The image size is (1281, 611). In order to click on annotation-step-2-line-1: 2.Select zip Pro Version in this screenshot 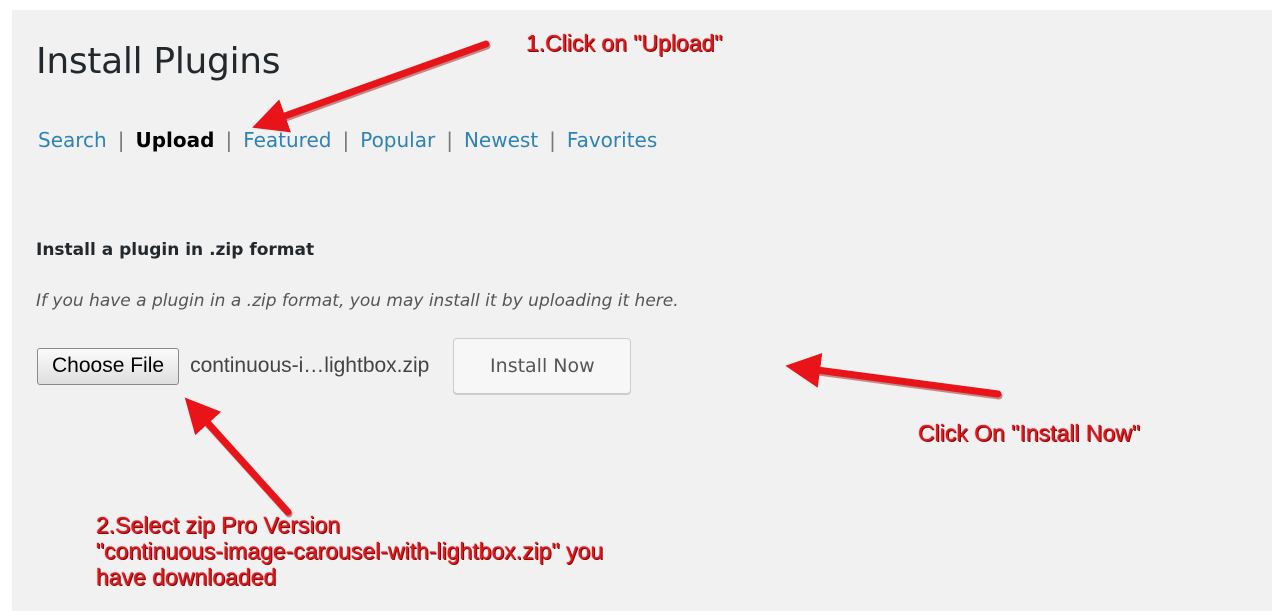, I will do `click(218, 525)`.